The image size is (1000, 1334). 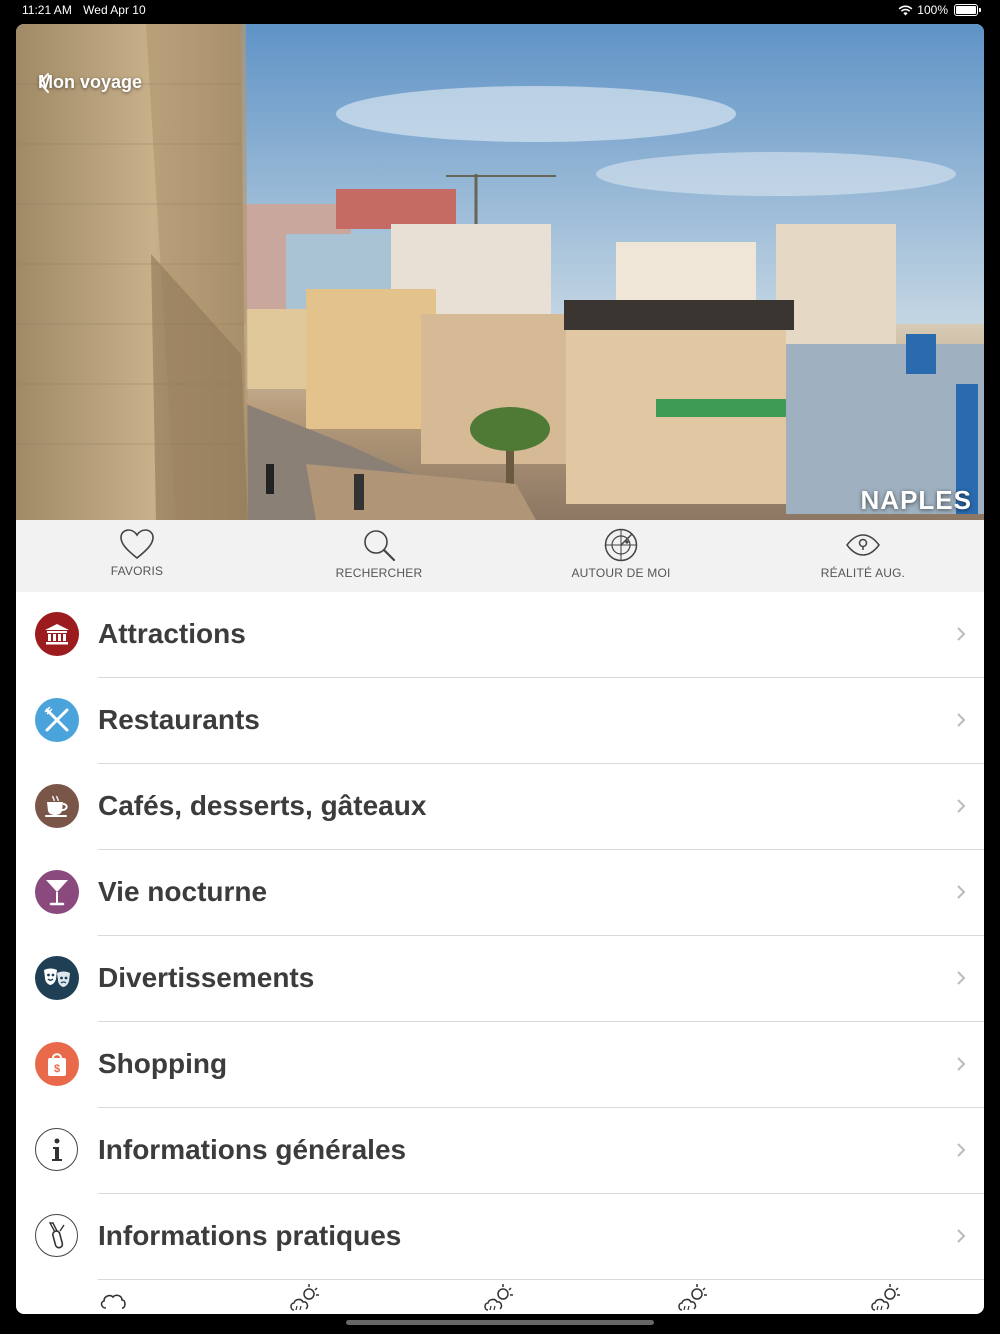 What do you see at coordinates (500, 11) in the screenshot?
I see `status-bar: 11:21 AM Wed Apr 10 100%` at bounding box center [500, 11].